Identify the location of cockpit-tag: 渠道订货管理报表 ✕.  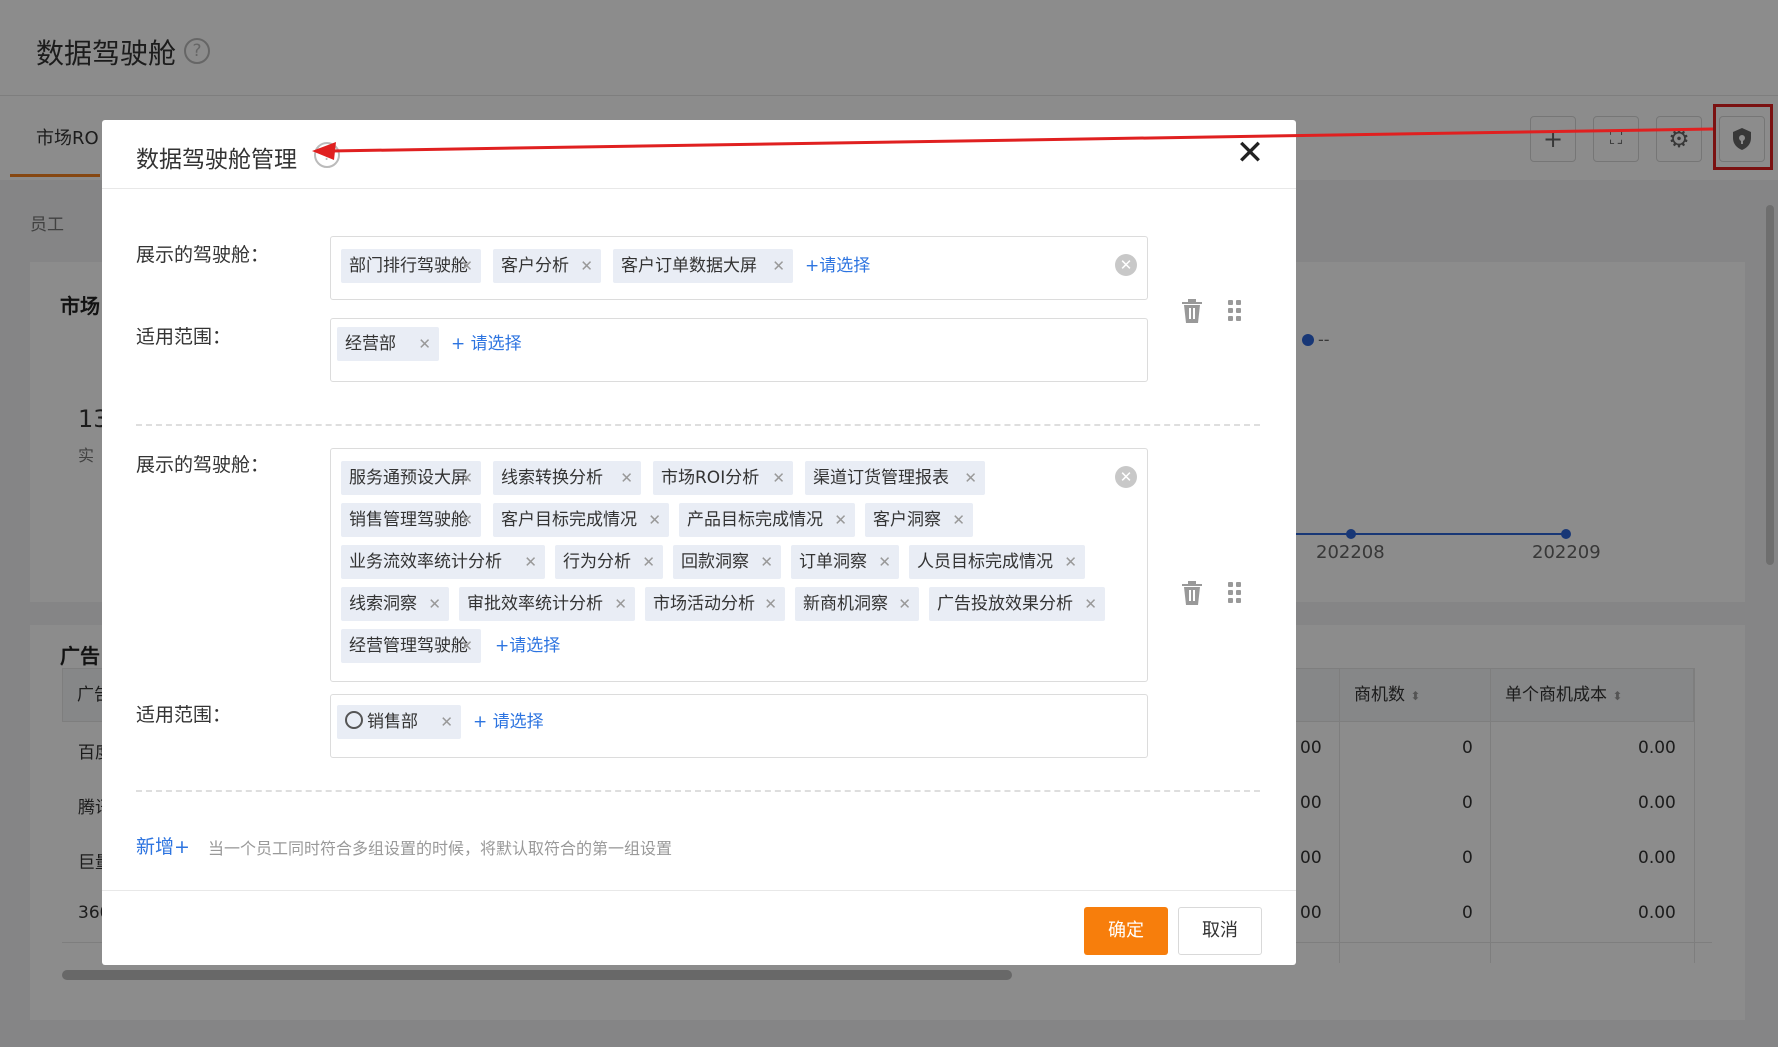
(895, 478).